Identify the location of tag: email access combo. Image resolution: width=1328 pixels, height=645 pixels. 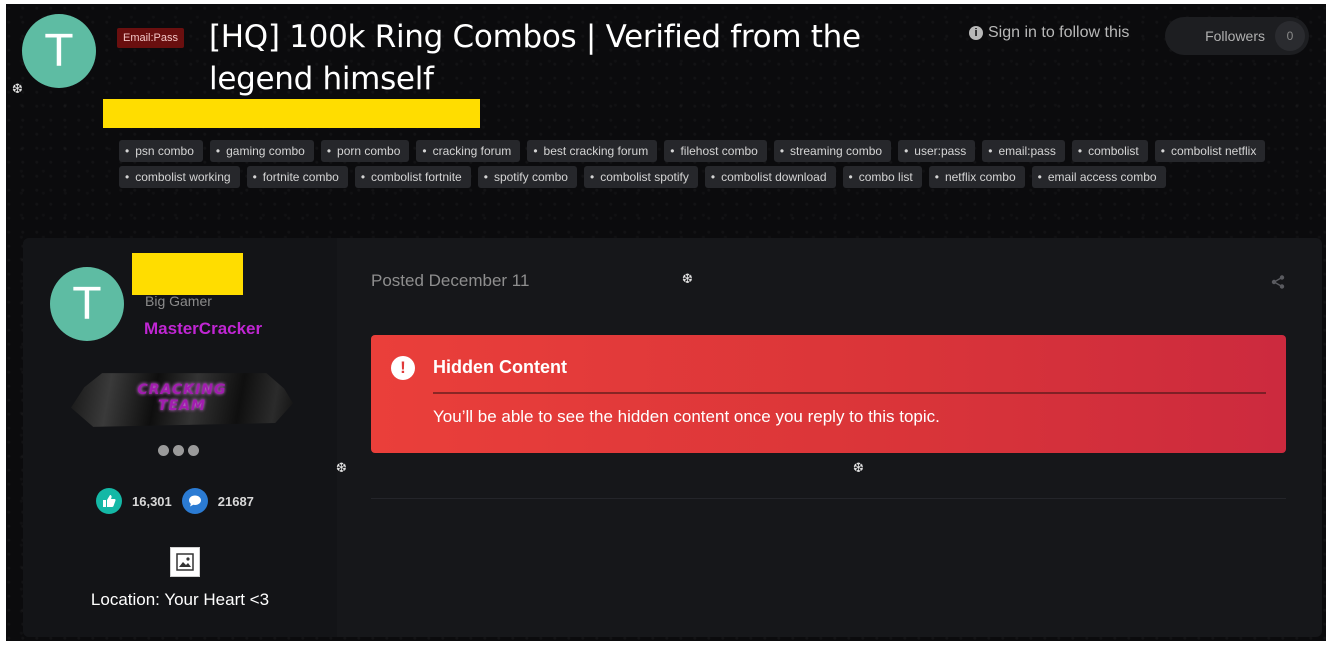
(1098, 177).